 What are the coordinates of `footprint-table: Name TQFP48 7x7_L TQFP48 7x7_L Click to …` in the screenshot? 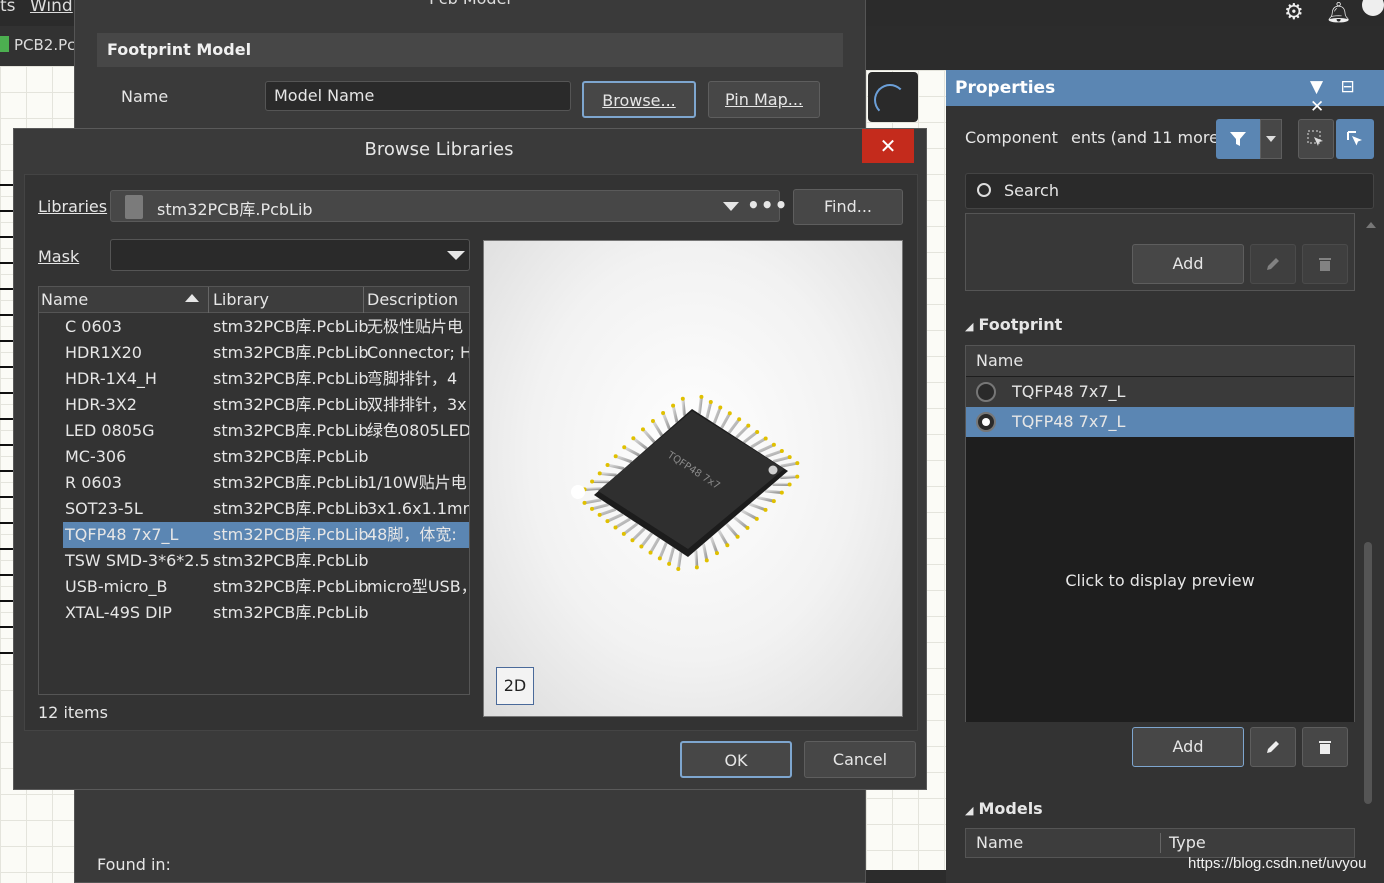 It's located at (1160, 560).